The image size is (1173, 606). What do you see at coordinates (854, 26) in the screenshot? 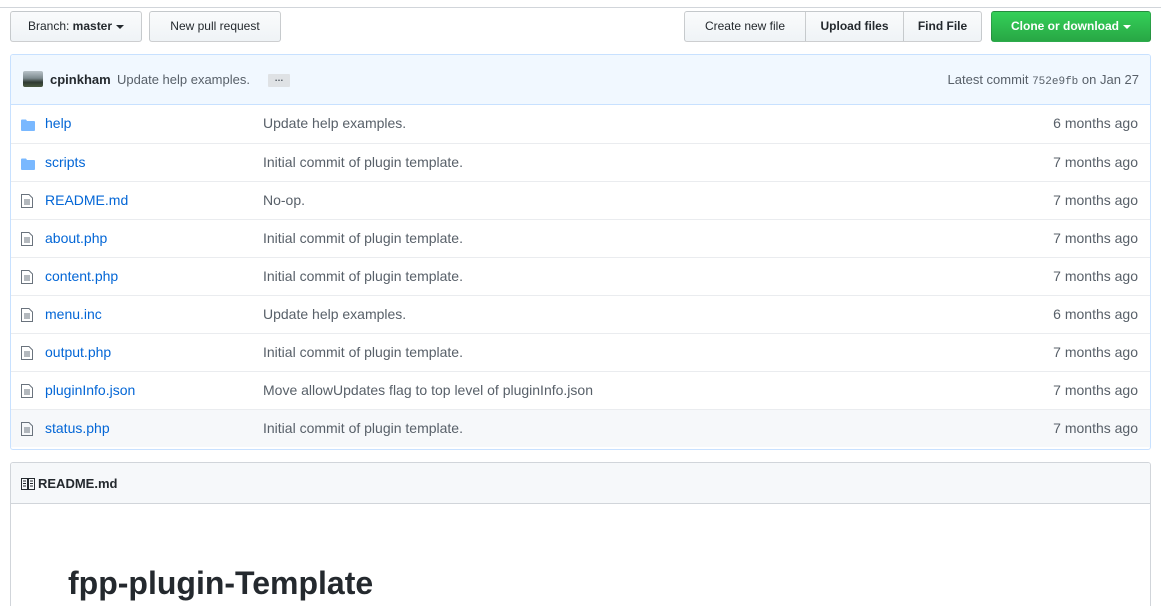
I see `upload-files-button: Upload files` at bounding box center [854, 26].